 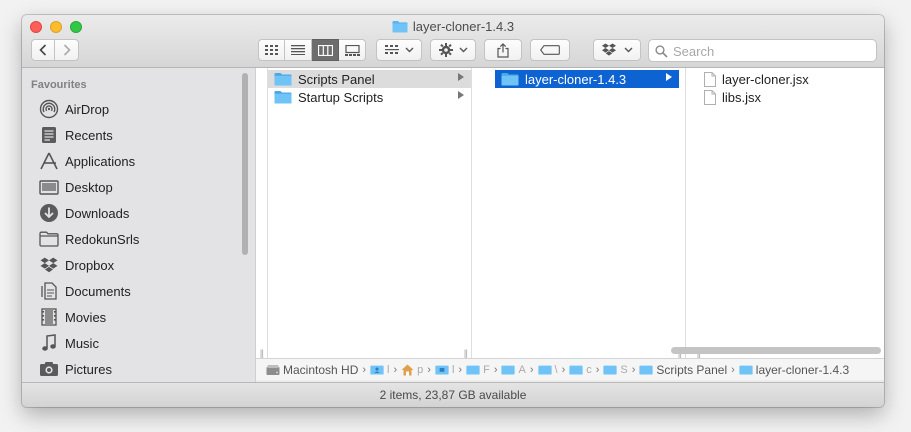 What do you see at coordinates (742, 97) in the screenshot?
I see `item-label: libs.jsx` at bounding box center [742, 97].